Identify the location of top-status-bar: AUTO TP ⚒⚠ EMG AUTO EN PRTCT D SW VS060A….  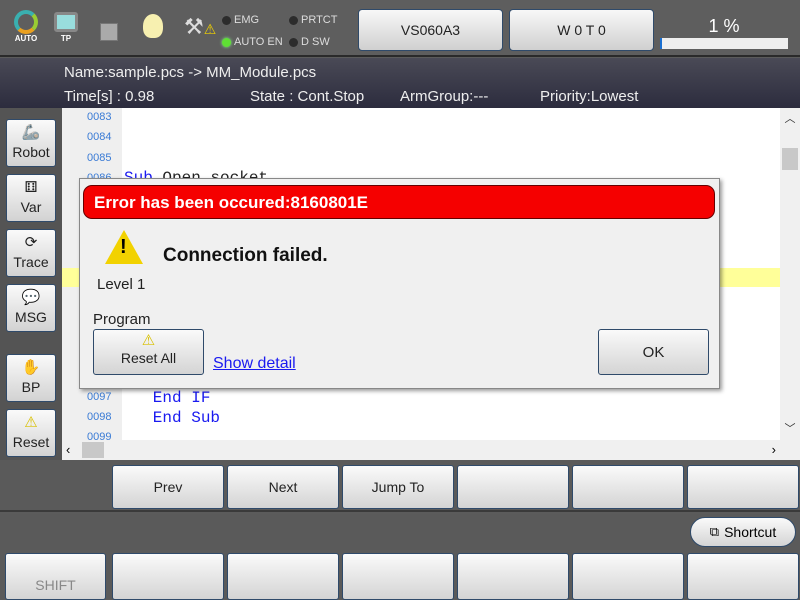
(400, 28).